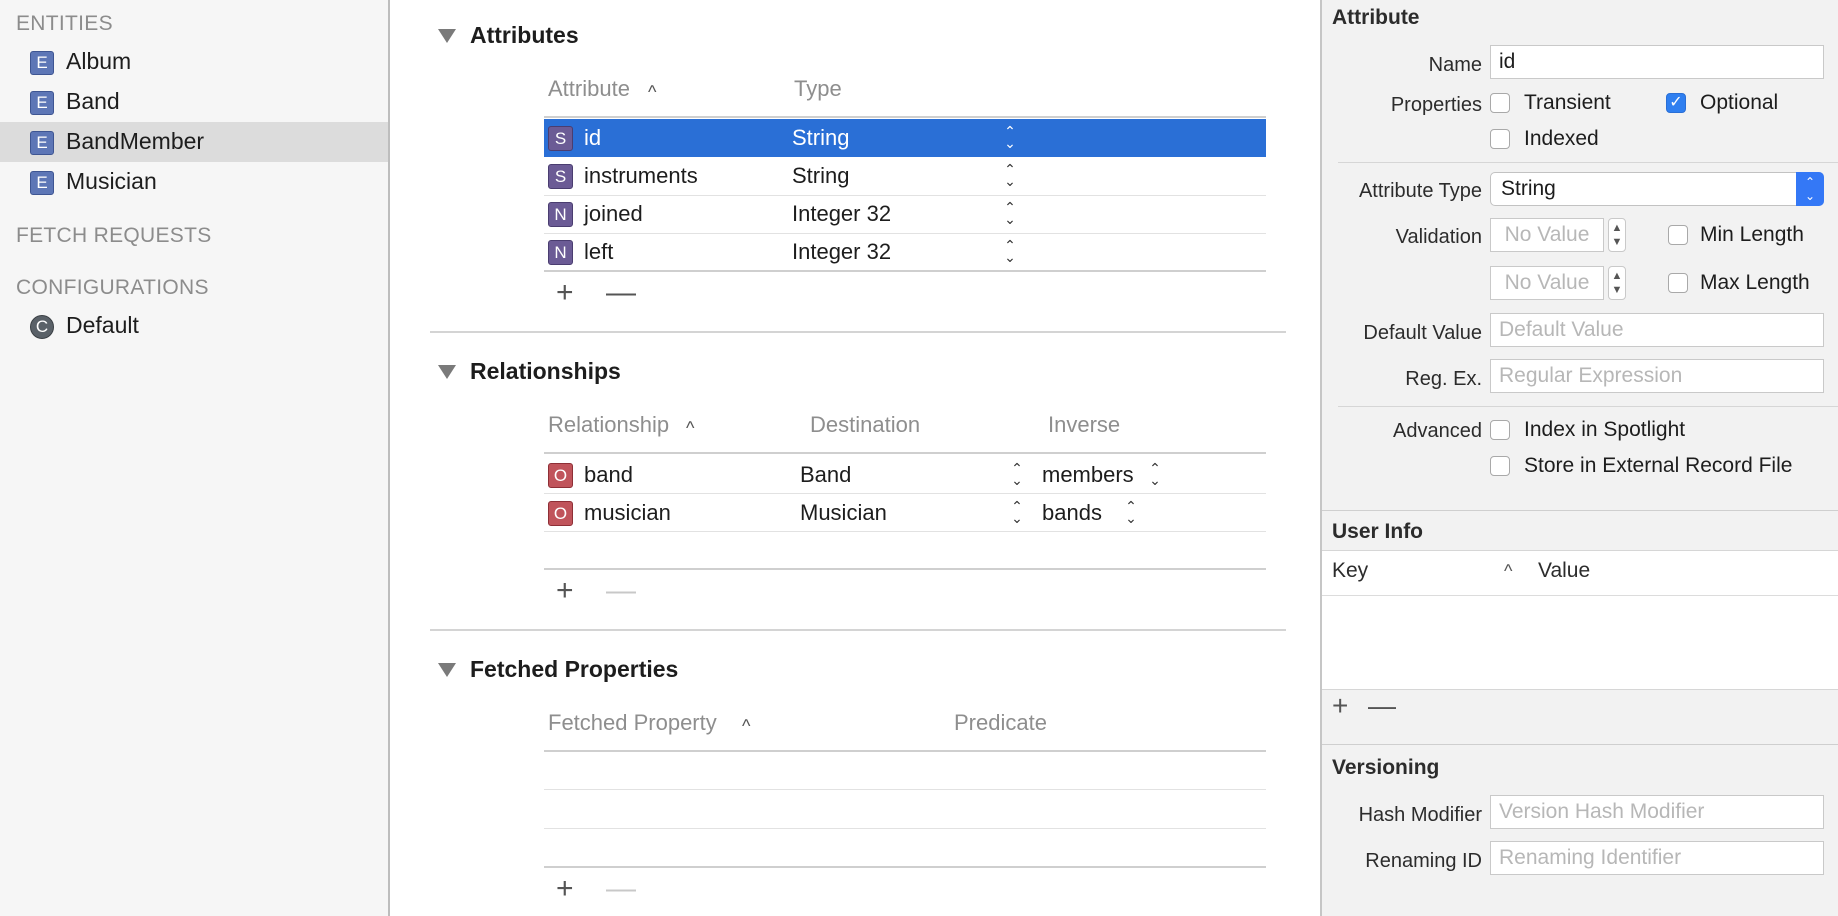  What do you see at coordinates (1072, 513) in the screenshot?
I see `relationship-inverse: bands` at bounding box center [1072, 513].